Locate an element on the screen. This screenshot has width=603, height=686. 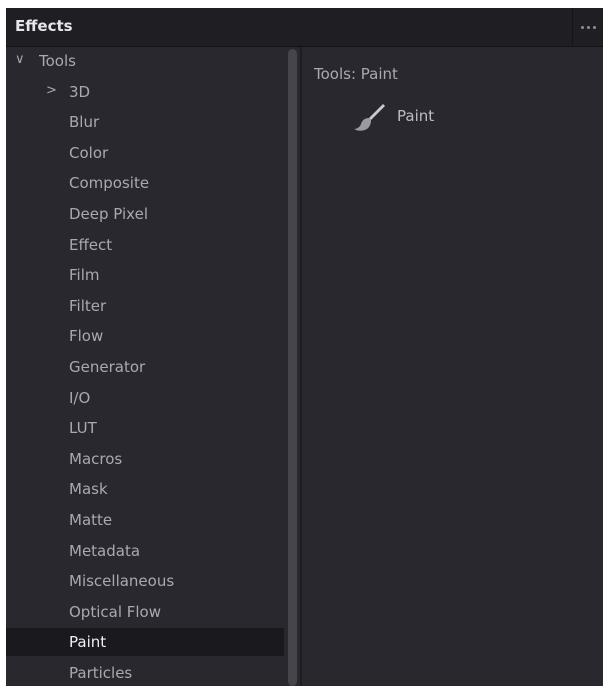
tool-item-paint: Paint is located at coordinates (452, 118).